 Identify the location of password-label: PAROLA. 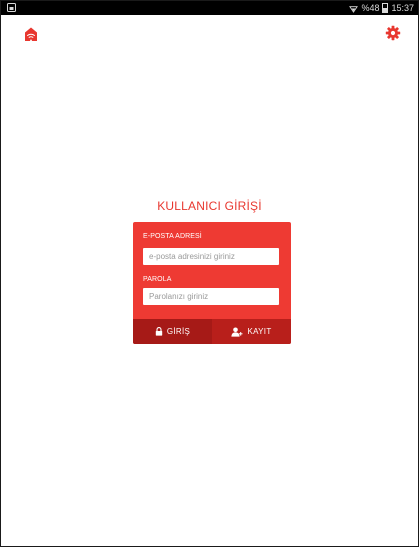
(157, 279).